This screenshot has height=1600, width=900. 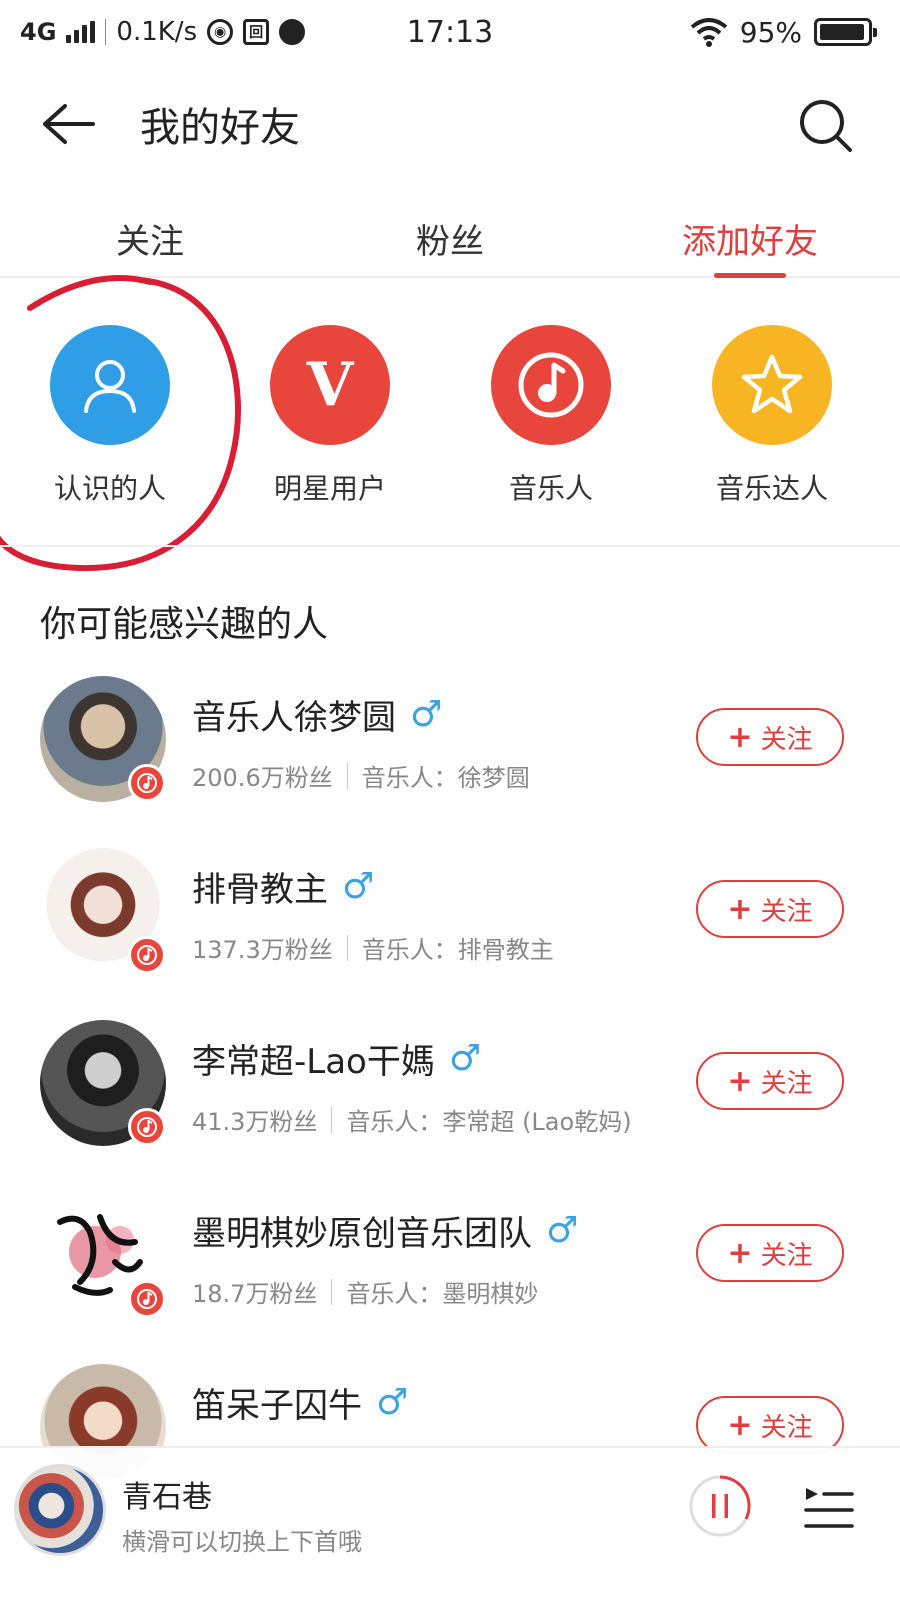 I want to click on battery-percent: 95%, so click(x=770, y=32).